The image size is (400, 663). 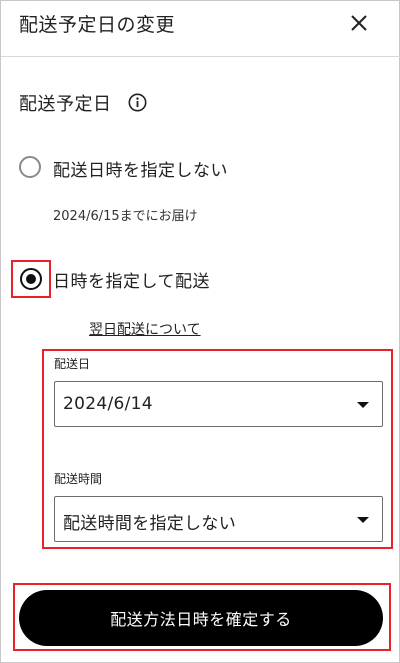 What do you see at coordinates (108, 404) in the screenshot?
I see `delivery-date-value: 2024/6/14` at bounding box center [108, 404].